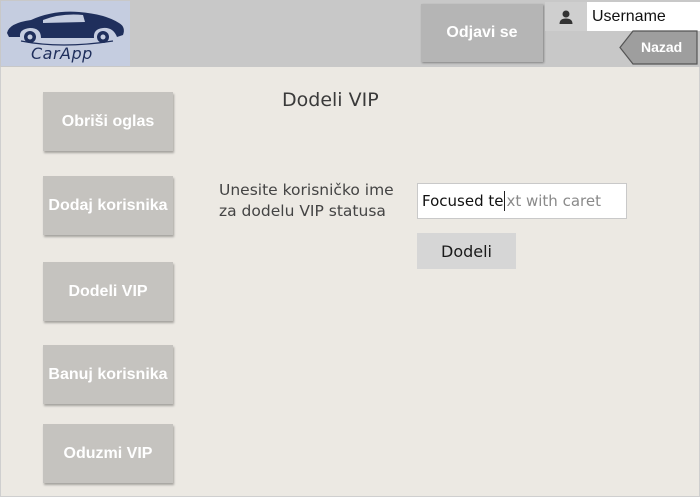 This screenshot has height=497, width=700. What do you see at coordinates (108, 374) in the screenshot?
I see `ban-user-button: Banuj korisnika` at bounding box center [108, 374].